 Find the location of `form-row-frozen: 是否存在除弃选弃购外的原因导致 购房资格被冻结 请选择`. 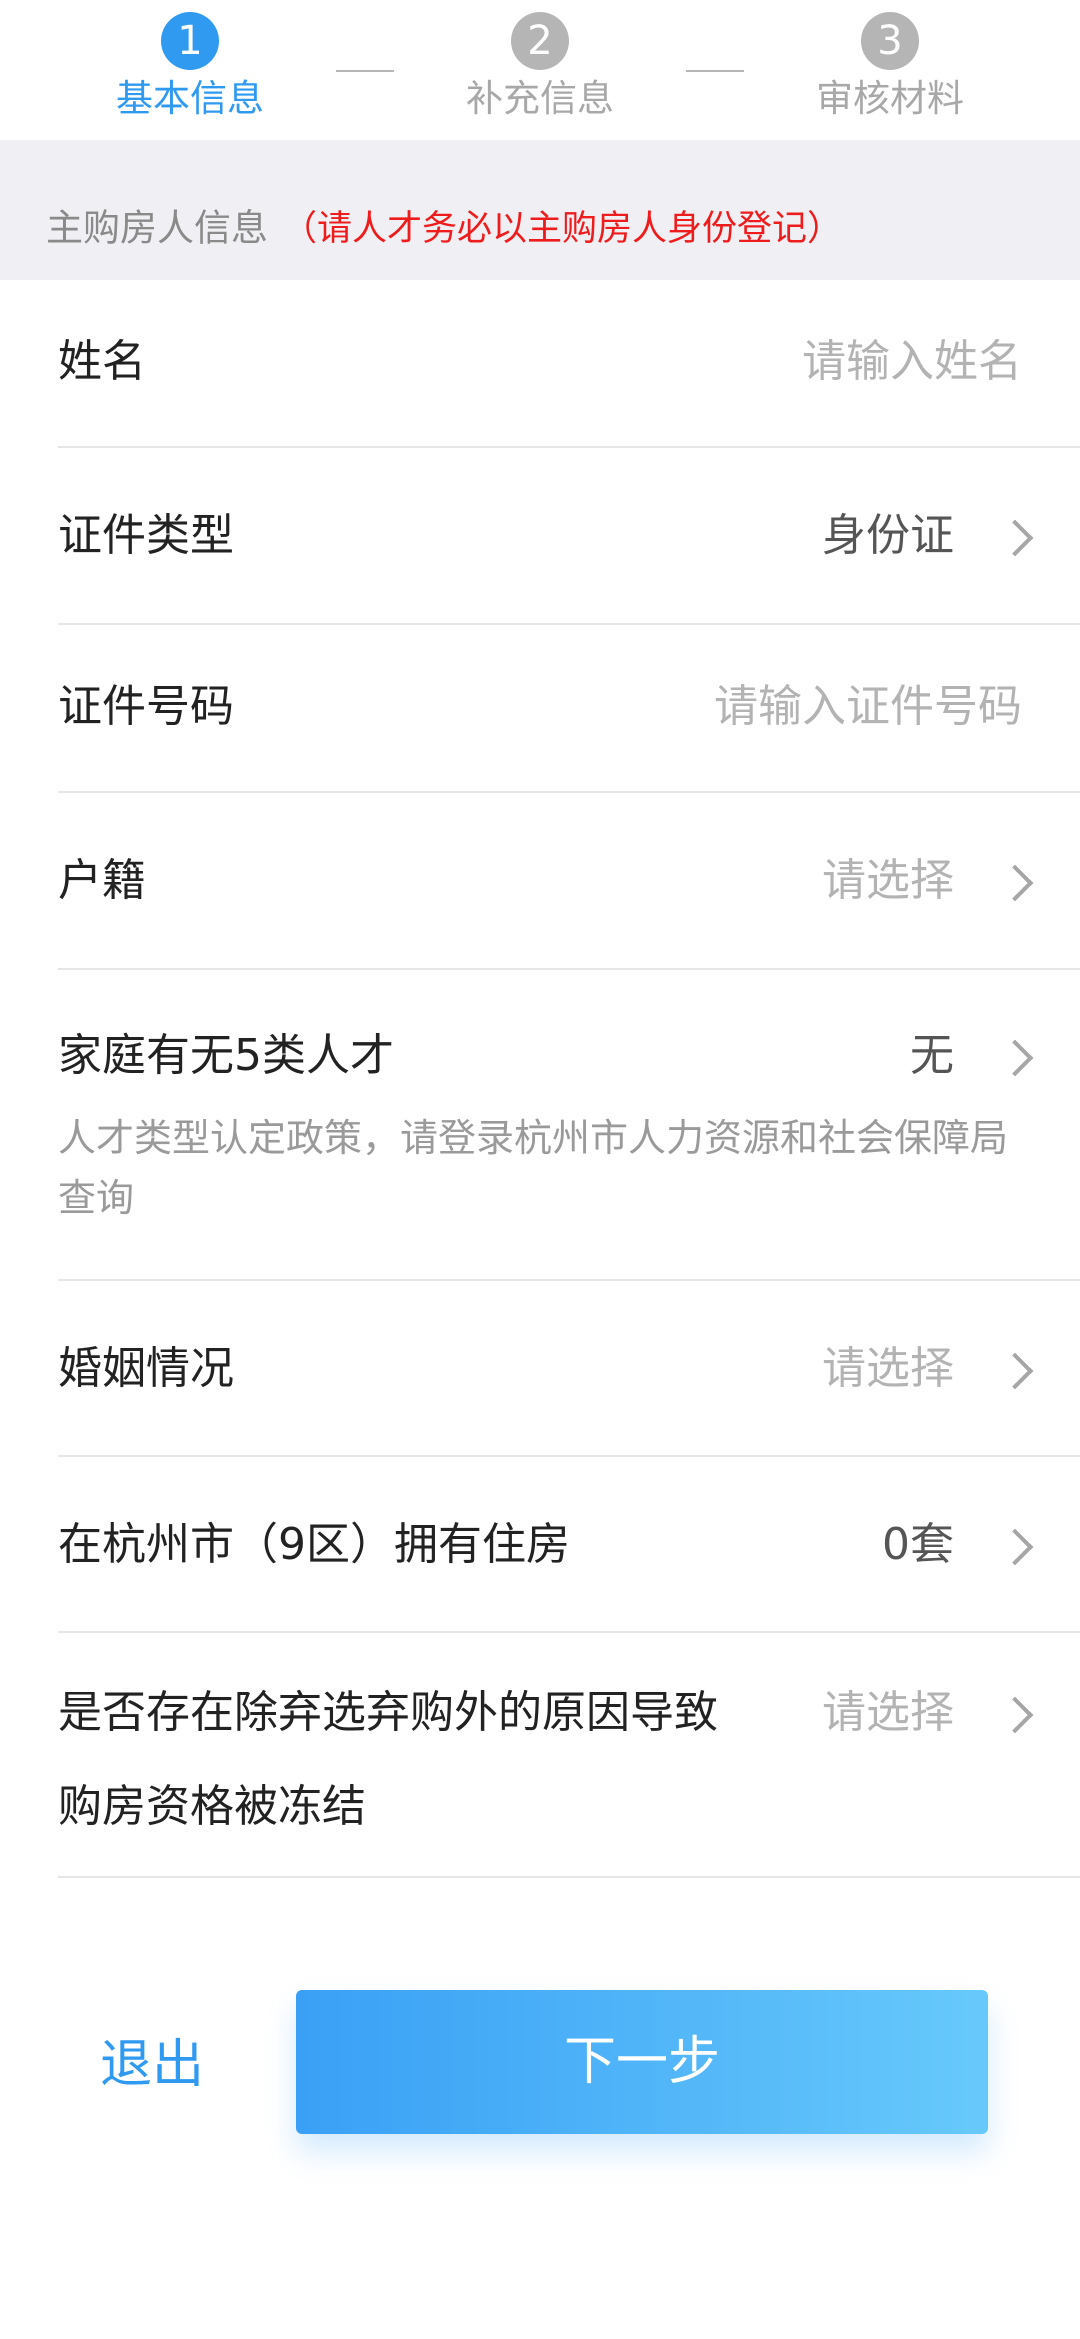

form-row-frozen: 是否存在除弃选弃购外的原因导致 购房资格被冻结 请选择 is located at coordinates (569, 1755).